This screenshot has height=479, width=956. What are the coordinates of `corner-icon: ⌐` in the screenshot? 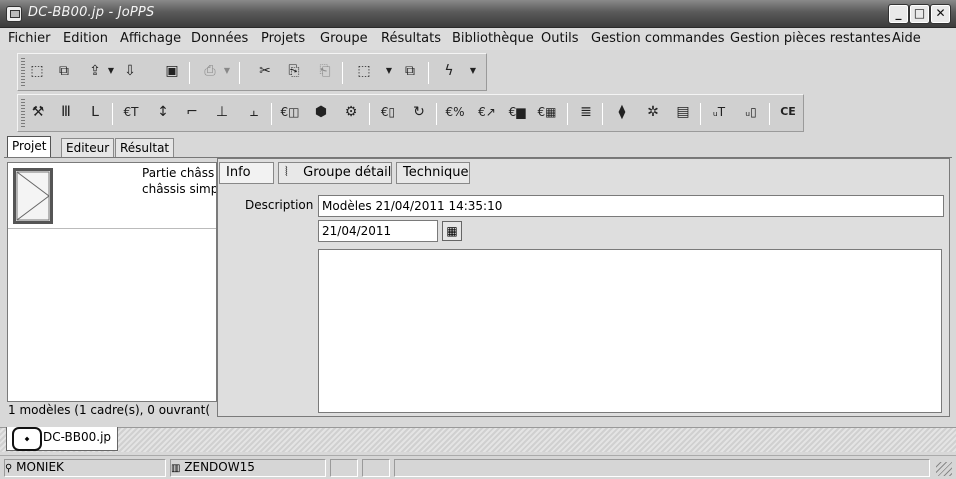 It's located at (192, 112).